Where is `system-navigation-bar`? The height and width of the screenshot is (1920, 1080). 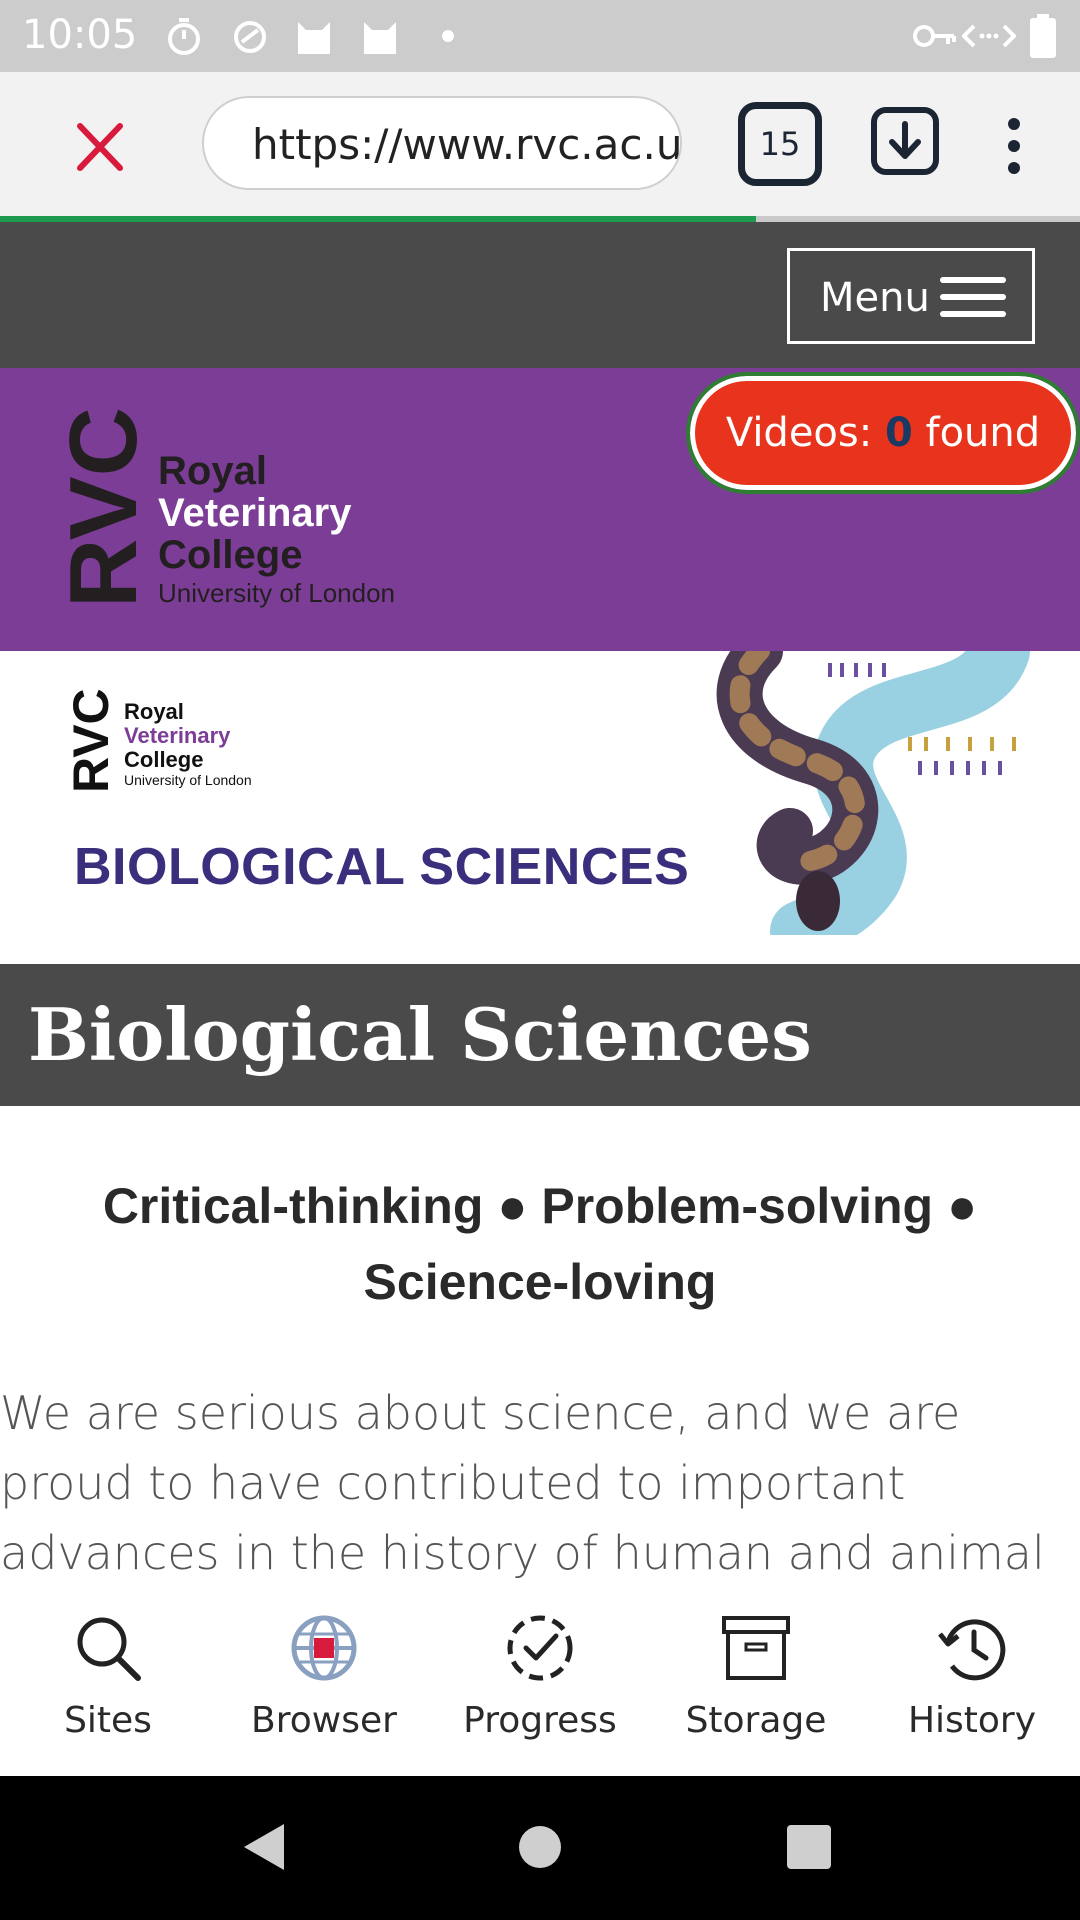 system-navigation-bar is located at coordinates (540, 1848).